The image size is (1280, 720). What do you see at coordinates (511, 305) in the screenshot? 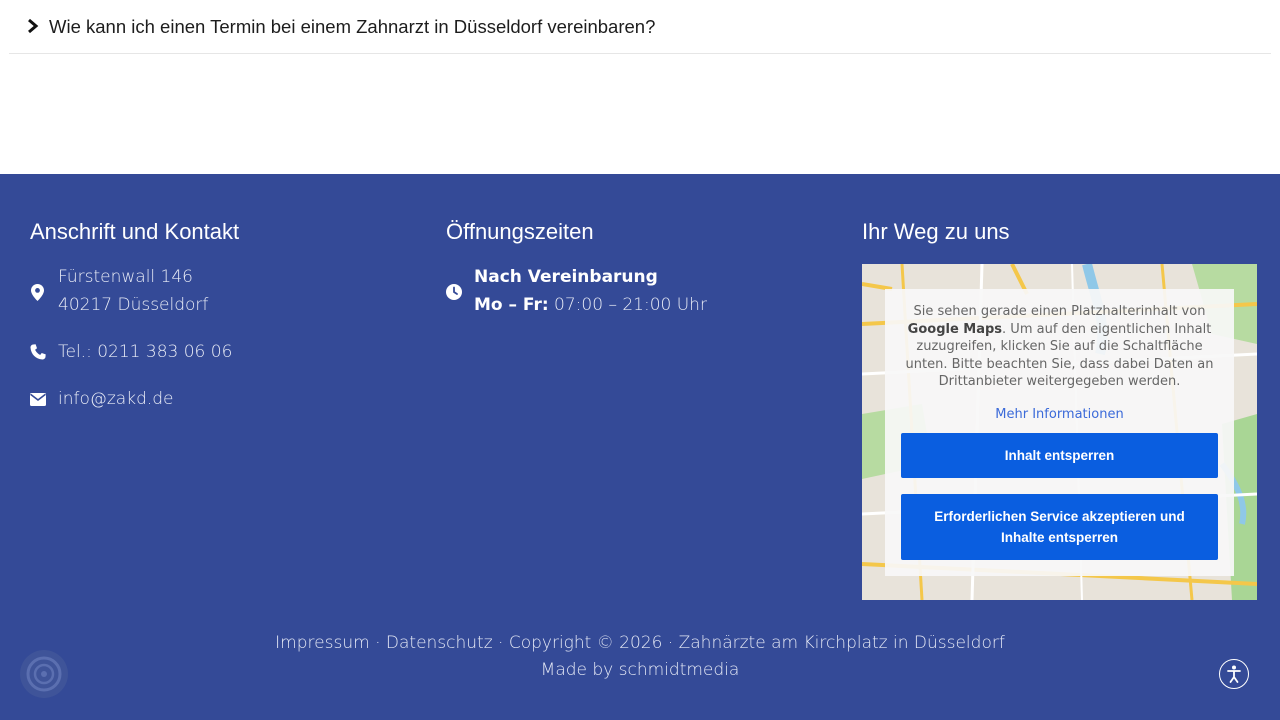
I see `hours-days-label: Mo – Fr:` at bounding box center [511, 305].